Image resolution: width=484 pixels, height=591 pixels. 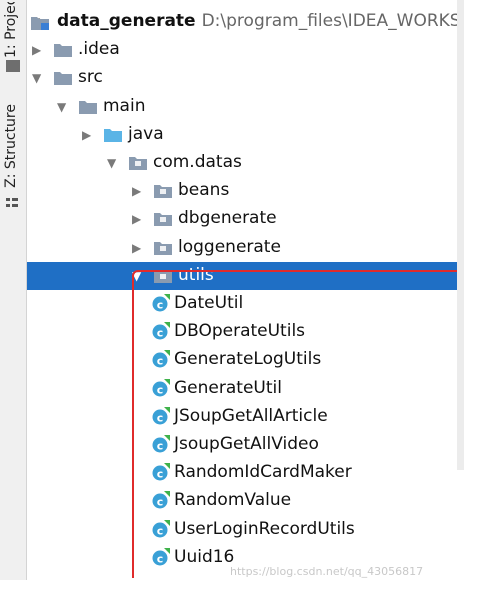 I want to click on tree-node-label: GenerateLogUtils, so click(x=248, y=359).